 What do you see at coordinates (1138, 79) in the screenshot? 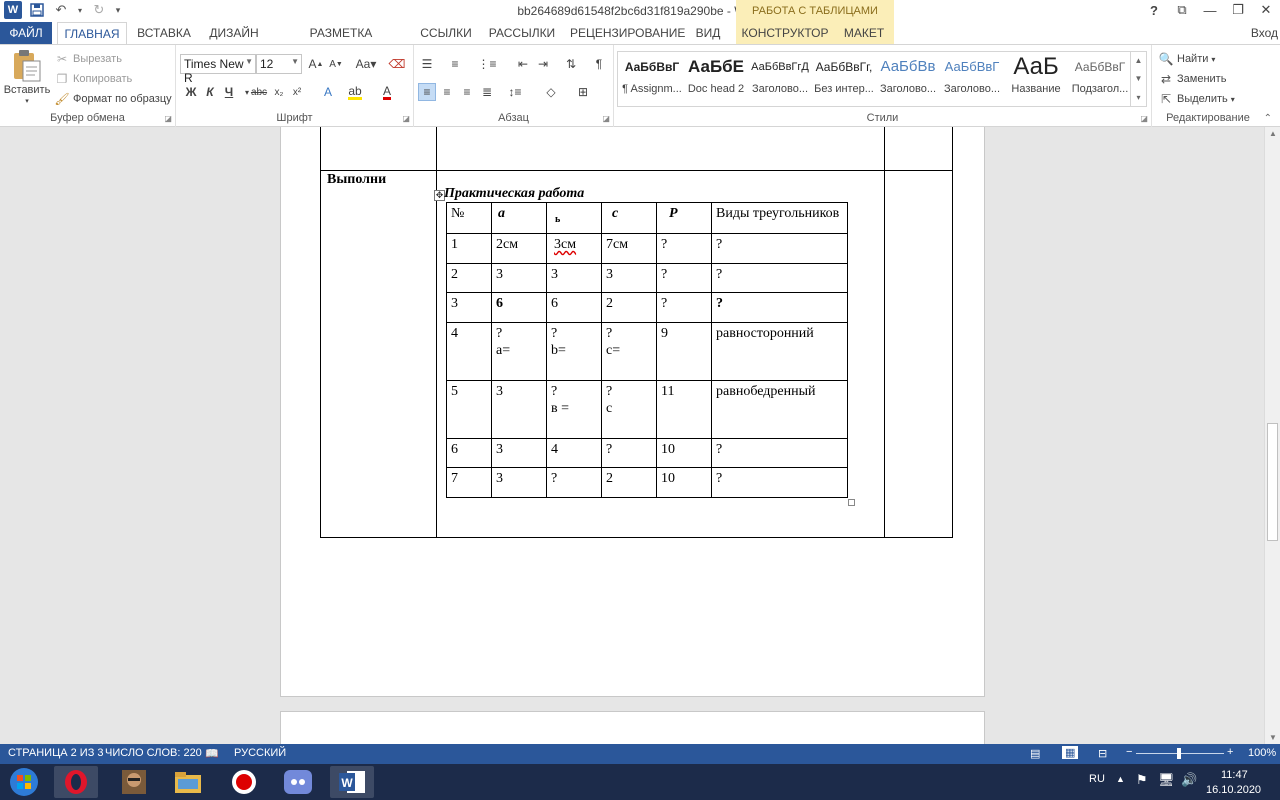
I see `styles-scroll: ▲ ▼ ▾` at bounding box center [1138, 79].